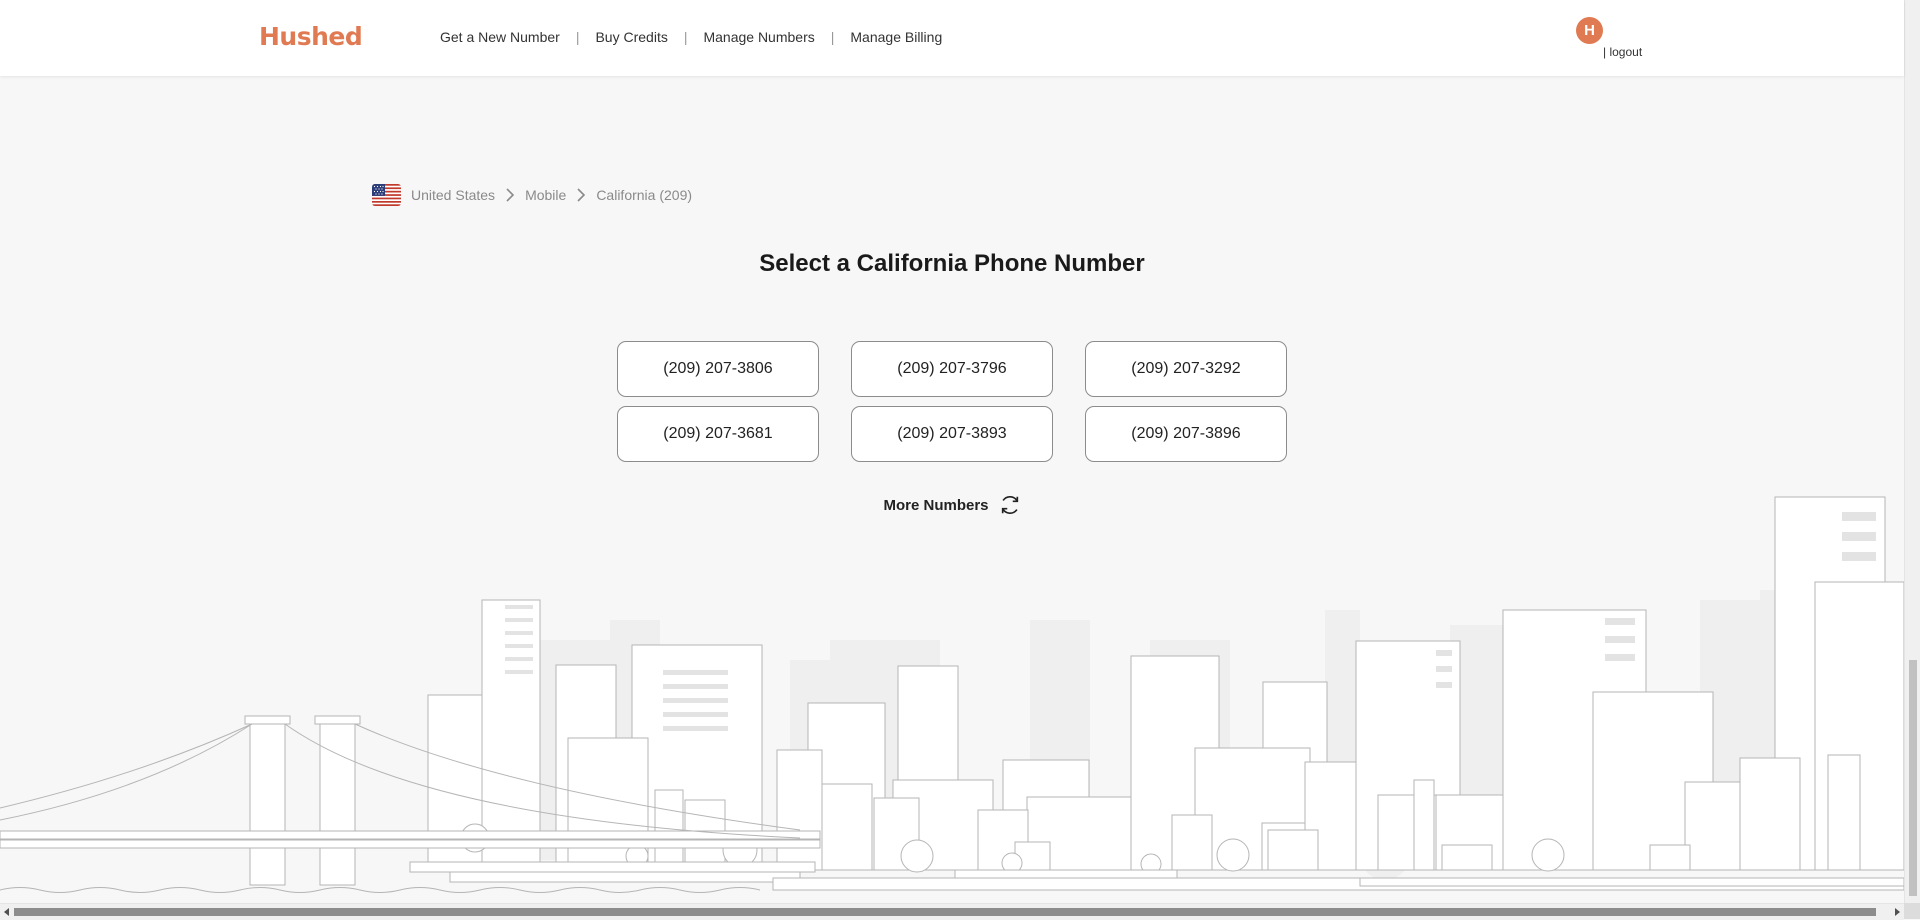 This screenshot has height=920, width=1920. What do you see at coordinates (386, 195) in the screenshot?
I see `us-flag-icon` at bounding box center [386, 195].